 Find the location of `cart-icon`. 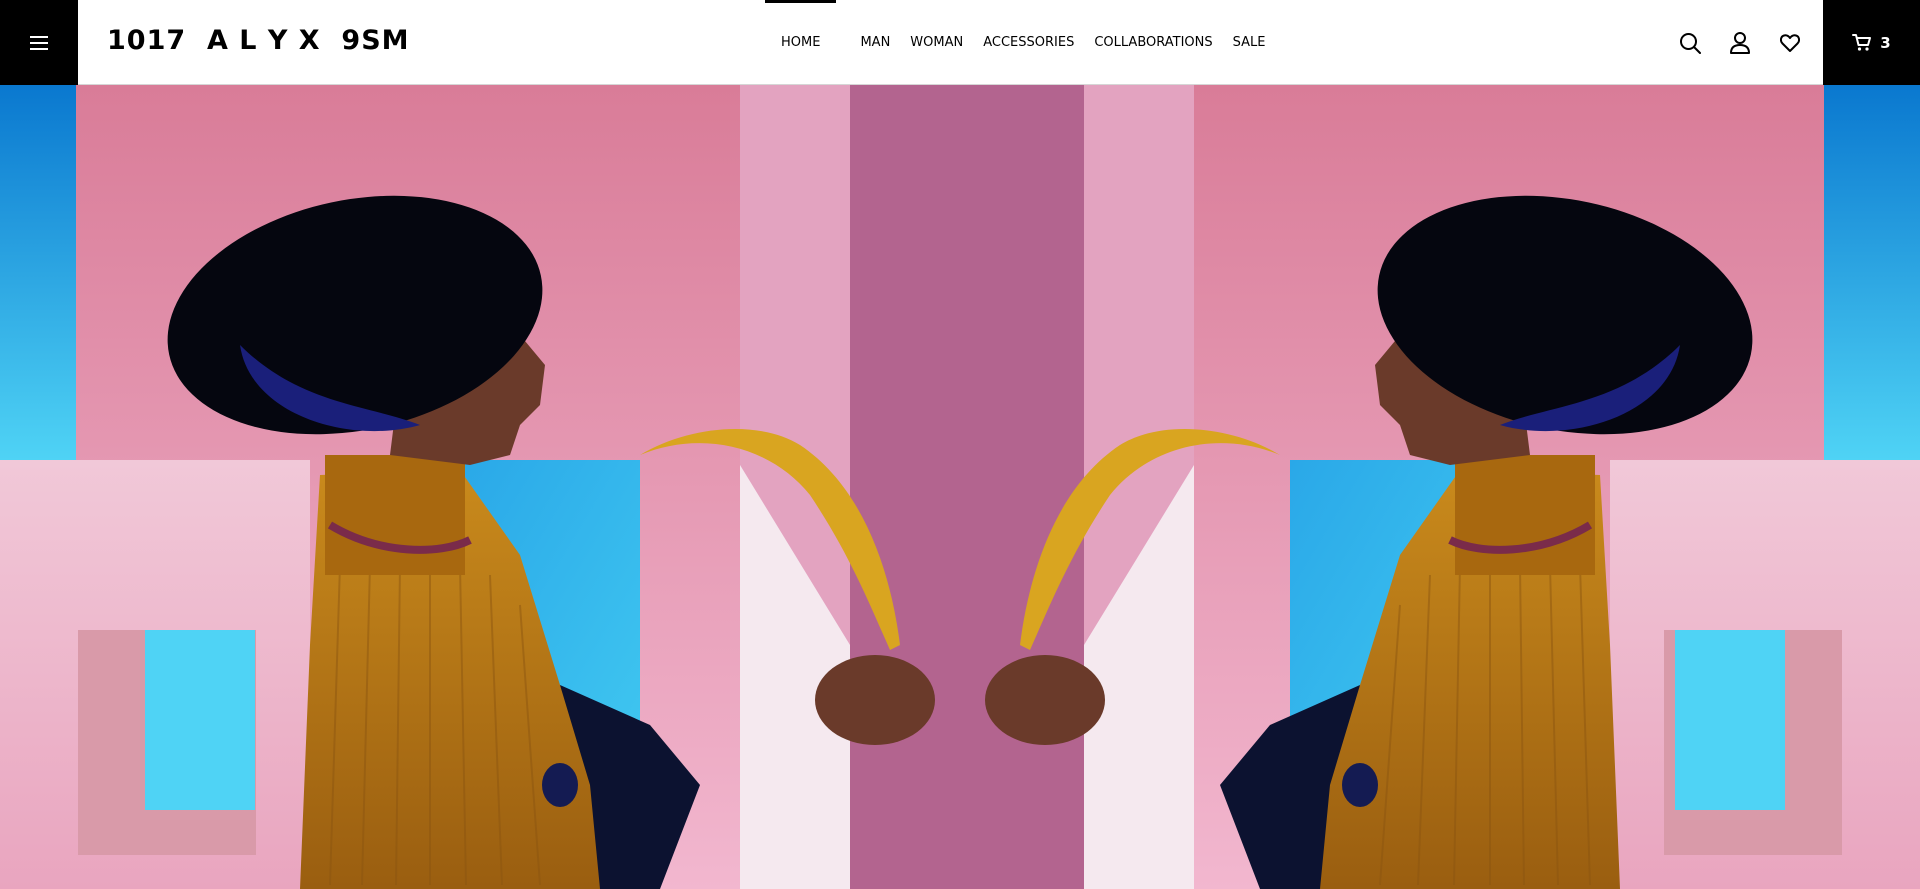

cart-icon is located at coordinates (1862, 42).